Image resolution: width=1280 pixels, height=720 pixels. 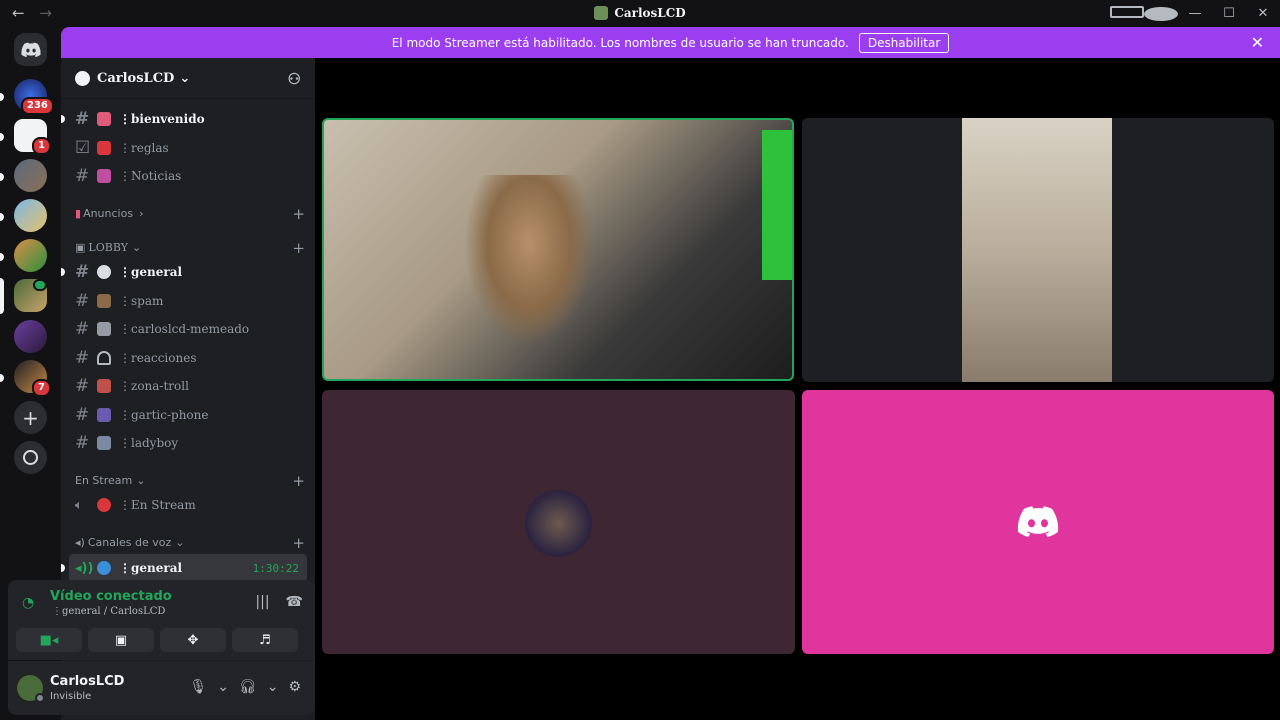 What do you see at coordinates (1229, 13) in the screenshot?
I see `maximize-button: ☐` at bounding box center [1229, 13].